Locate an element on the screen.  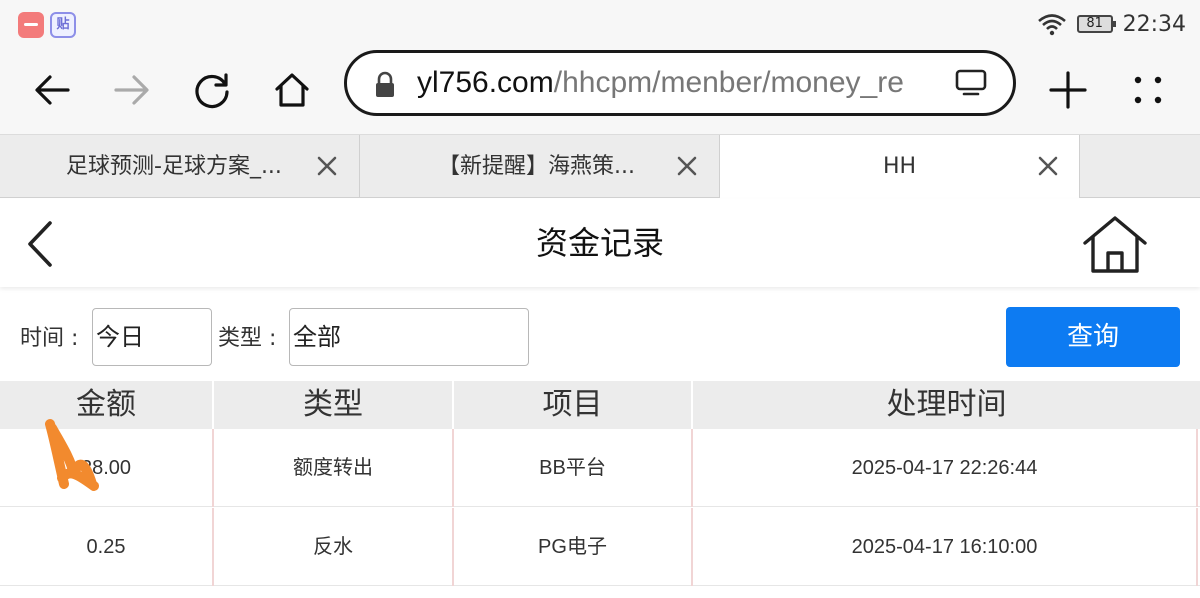
tab-hh: HH is located at coordinates (900, 166).